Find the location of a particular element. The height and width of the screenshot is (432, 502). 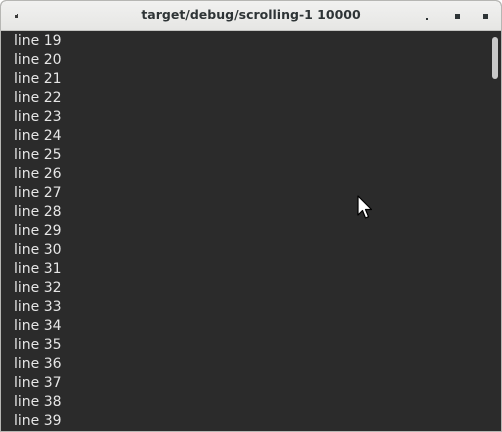

title-bar: target/debug/scrolling-1 10000 is located at coordinates (251, 16).